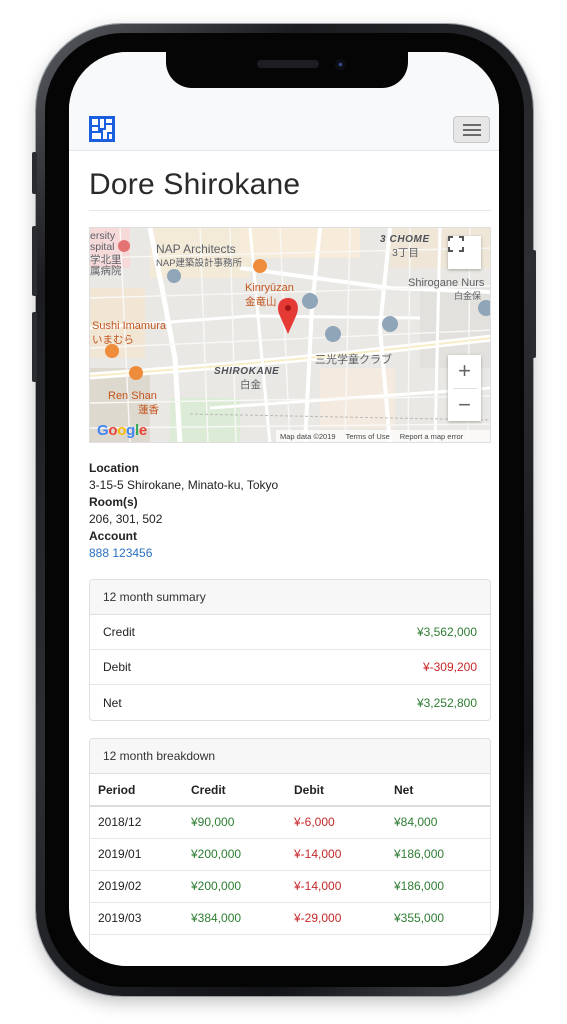 The height and width of the screenshot is (1024, 567). What do you see at coordinates (368, 436) in the screenshot?
I see `map-terms-link: Terms of Use` at bounding box center [368, 436].